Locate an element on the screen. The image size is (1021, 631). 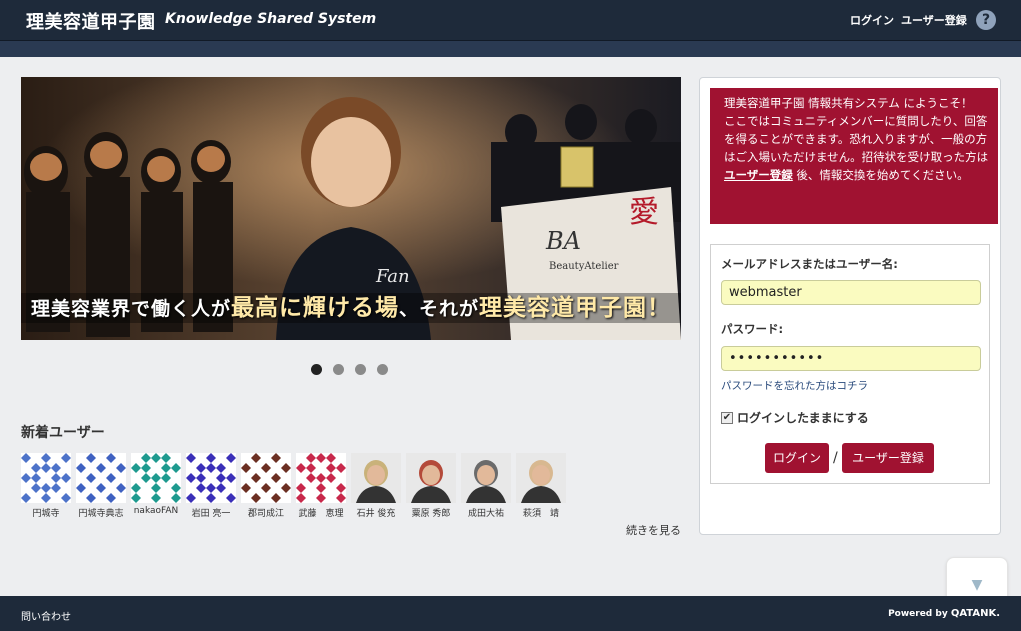
user-item: 円城寺典志 is located at coordinates (101, 486).